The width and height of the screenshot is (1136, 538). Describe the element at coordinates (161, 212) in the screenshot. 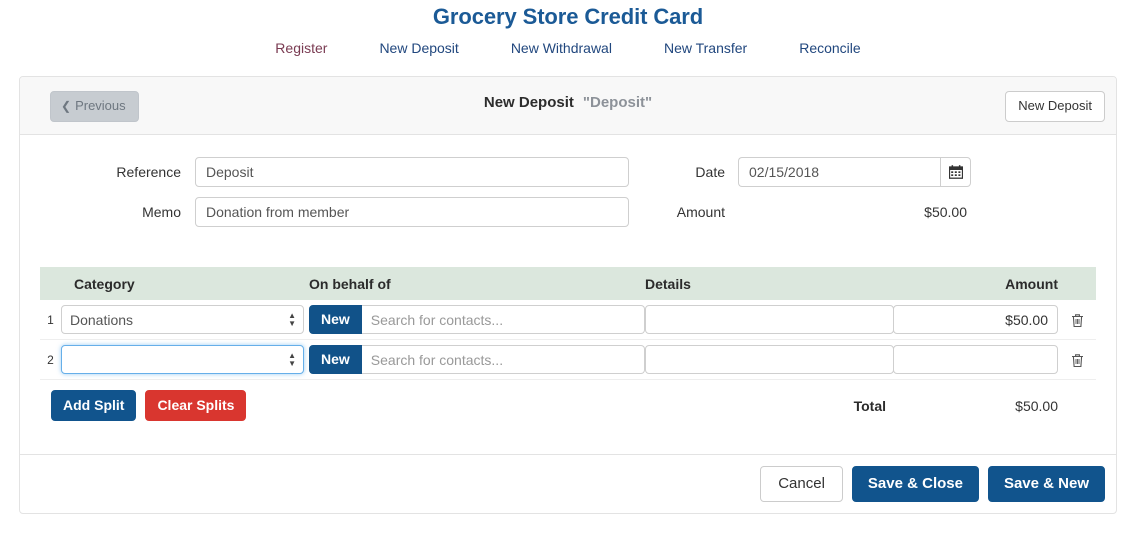

I see `memo-label: Memo` at that location.